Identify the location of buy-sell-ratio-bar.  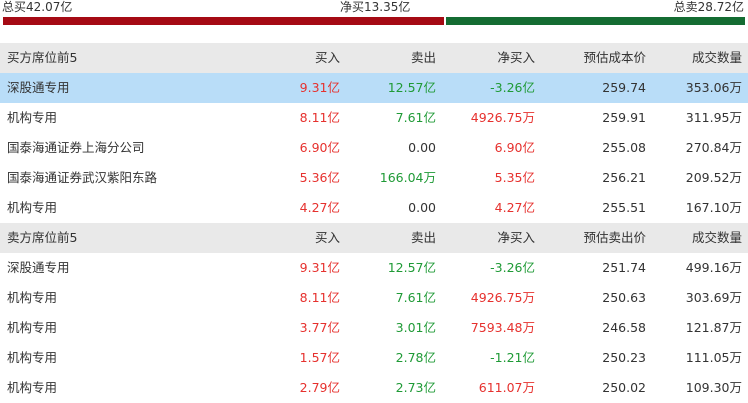
(374, 21).